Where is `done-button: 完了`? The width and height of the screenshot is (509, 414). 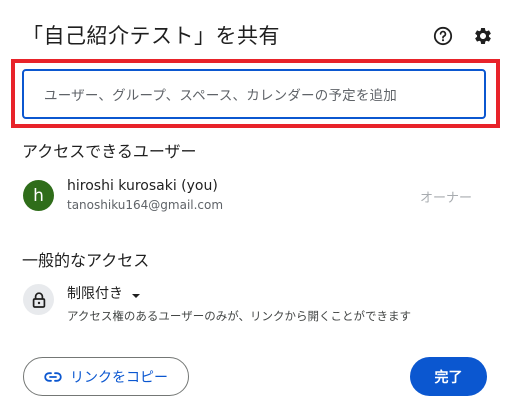 done-button: 完了 is located at coordinates (448, 376).